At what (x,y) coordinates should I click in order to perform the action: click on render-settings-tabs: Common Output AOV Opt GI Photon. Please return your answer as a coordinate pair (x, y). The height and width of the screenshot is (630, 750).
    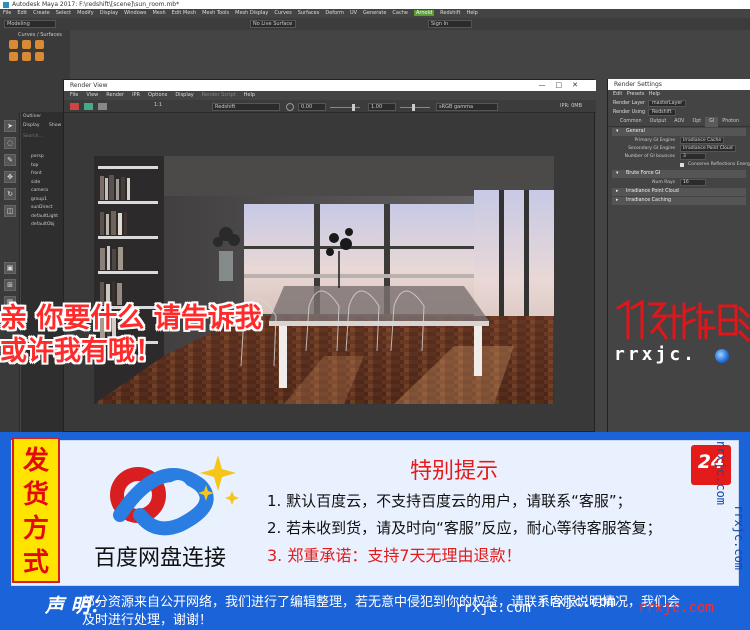
    Looking at the image, I should click on (679, 122).